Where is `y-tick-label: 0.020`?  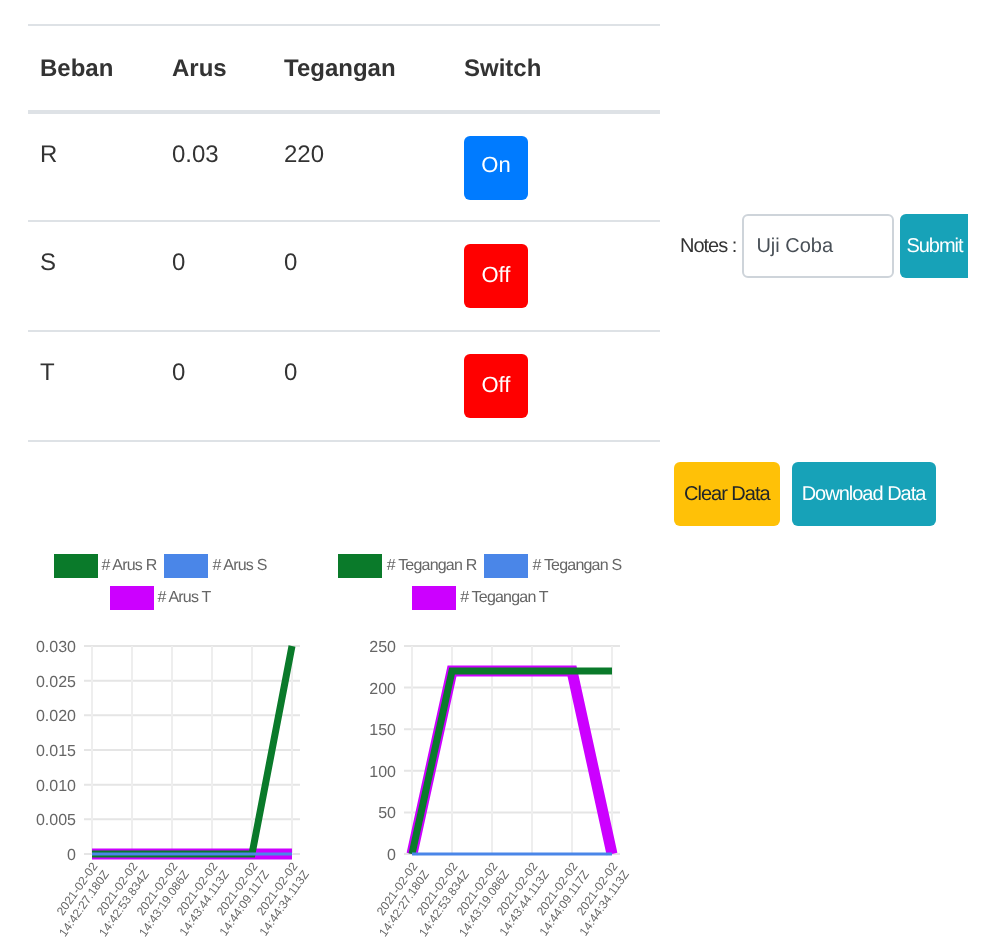
y-tick-label: 0.020 is located at coordinates (55, 716).